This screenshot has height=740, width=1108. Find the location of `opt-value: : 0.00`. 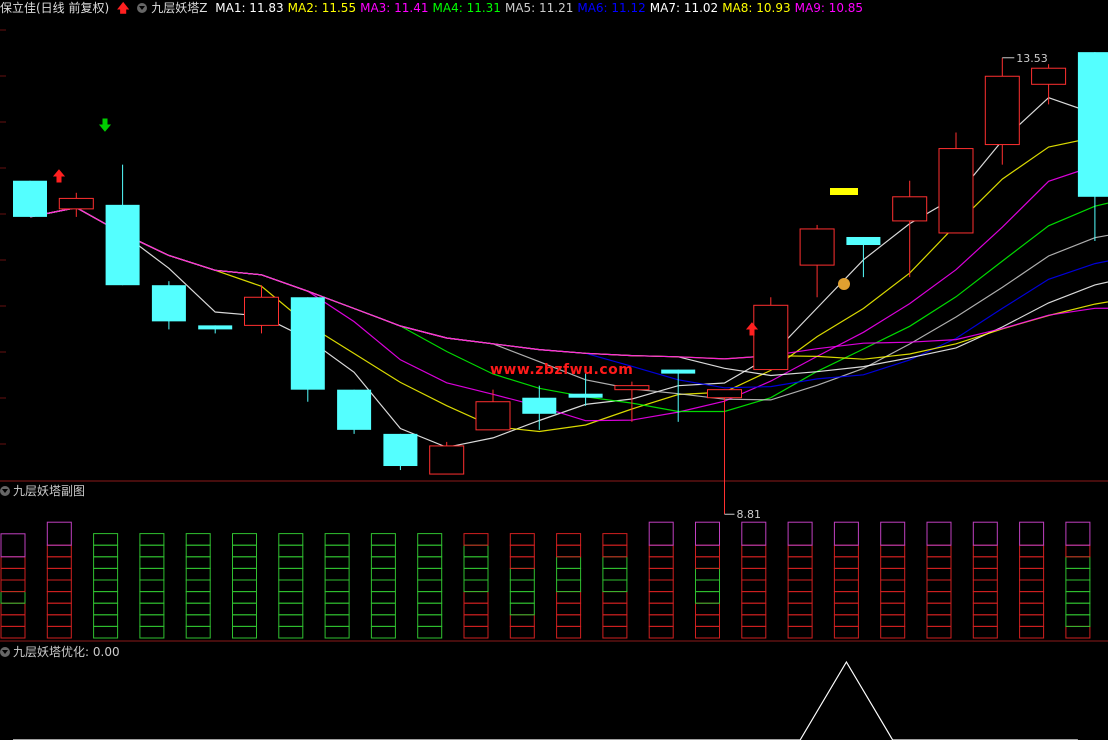

opt-value: : 0.00 is located at coordinates (102, 652).